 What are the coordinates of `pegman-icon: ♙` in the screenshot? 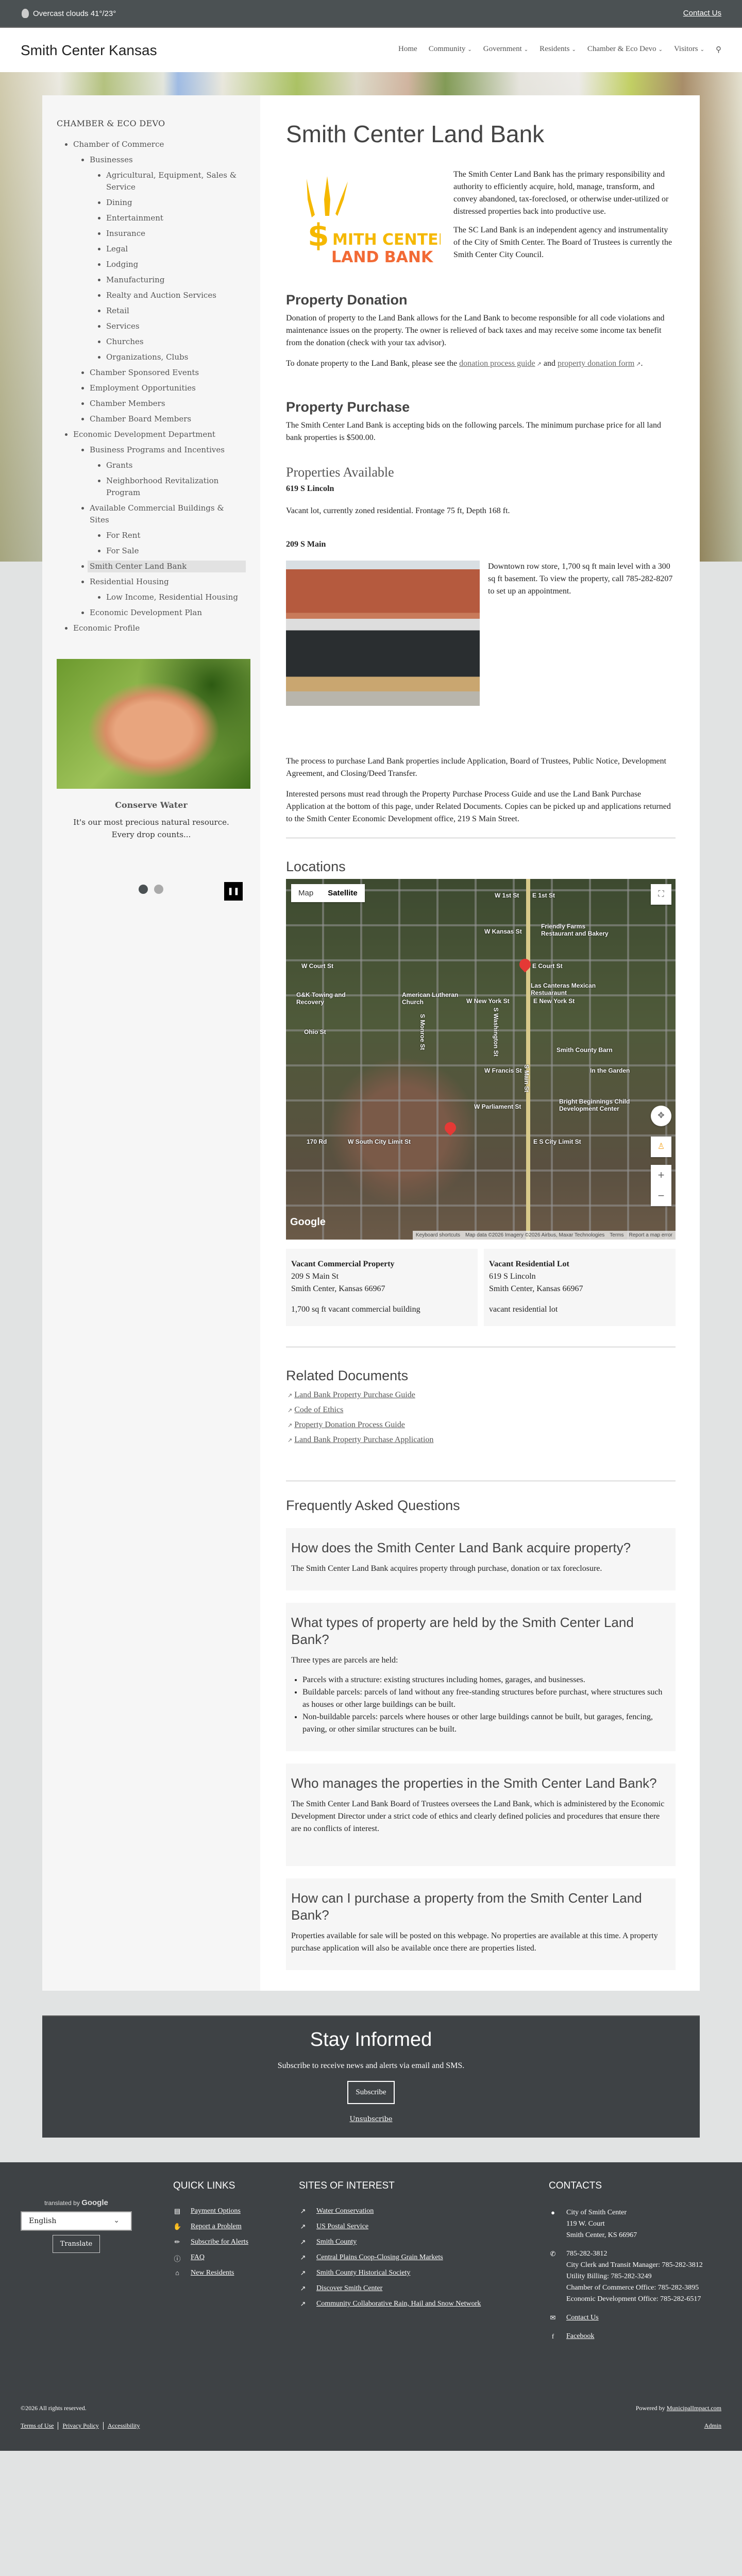 It's located at (661, 1147).